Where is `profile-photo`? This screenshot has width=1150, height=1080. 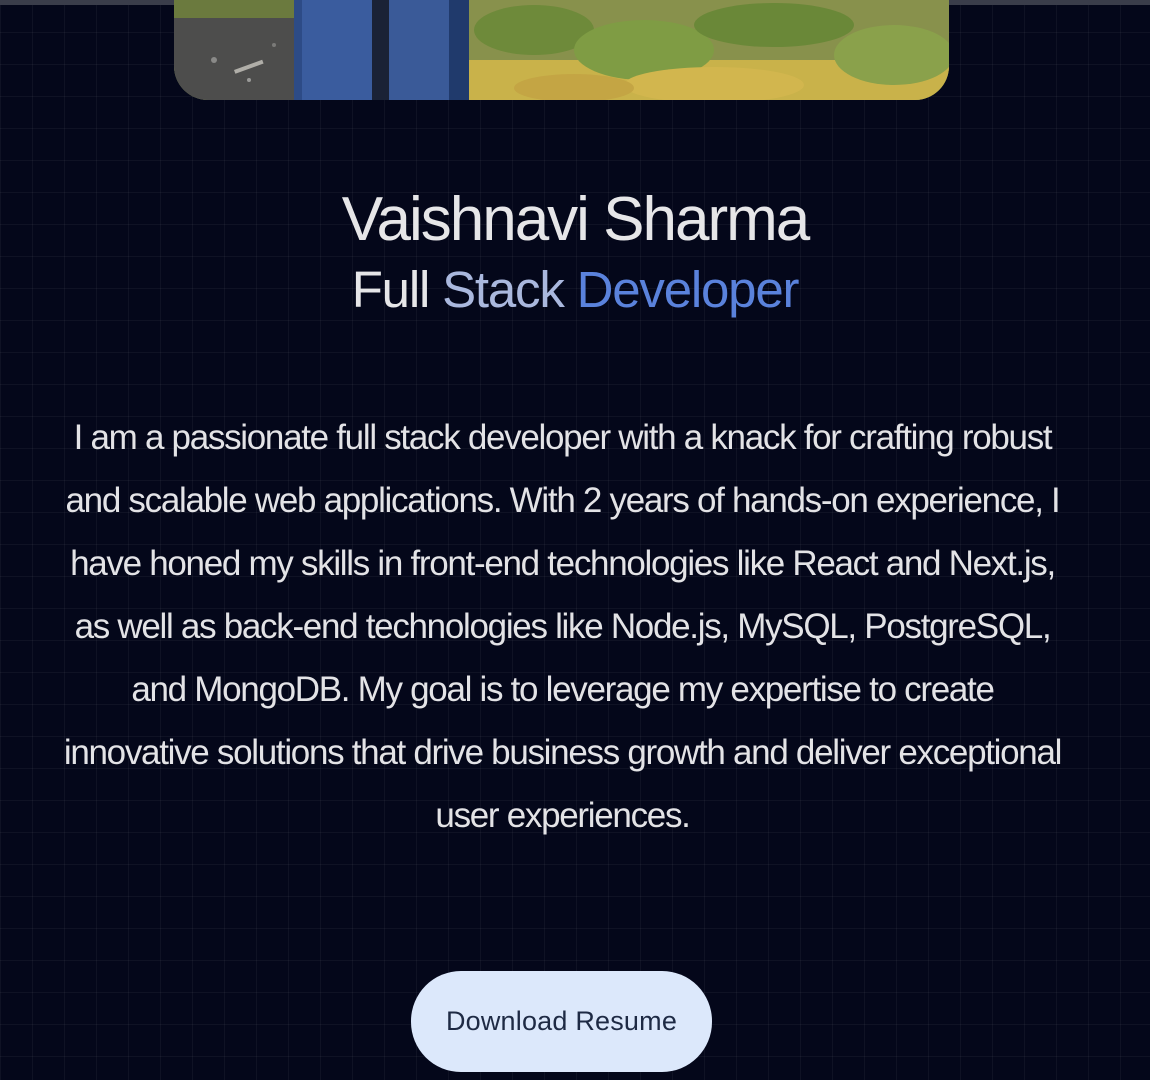 profile-photo is located at coordinates (561, 50).